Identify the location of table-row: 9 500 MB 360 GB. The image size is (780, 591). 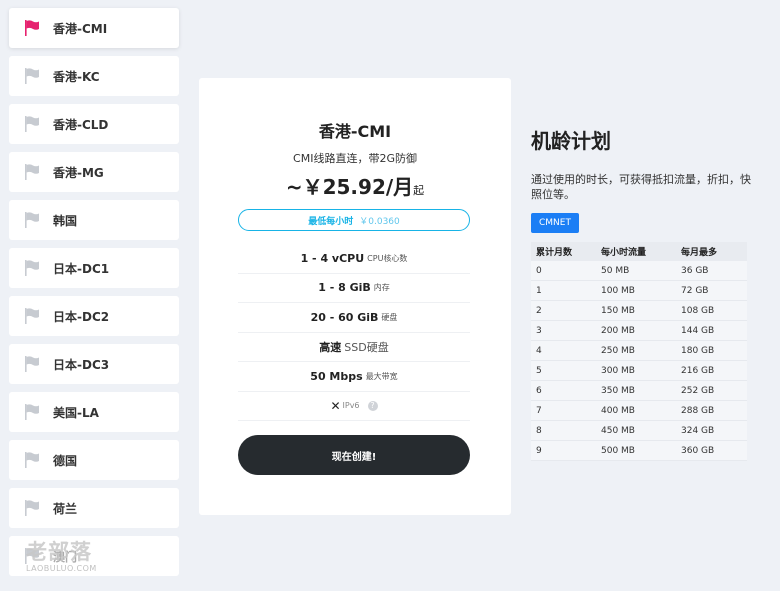
(639, 450).